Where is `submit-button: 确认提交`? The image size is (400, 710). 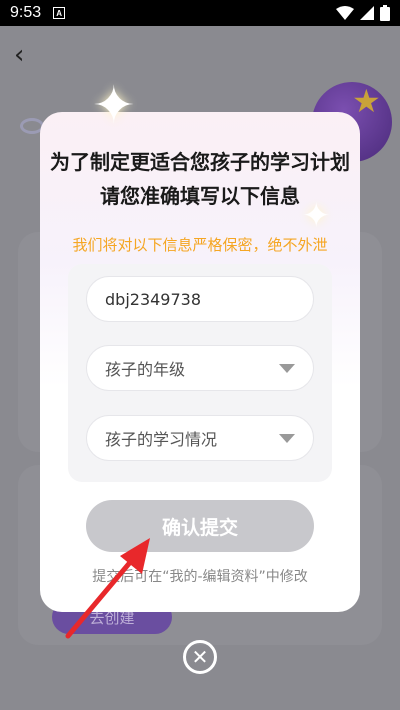 submit-button: 确认提交 is located at coordinates (200, 526).